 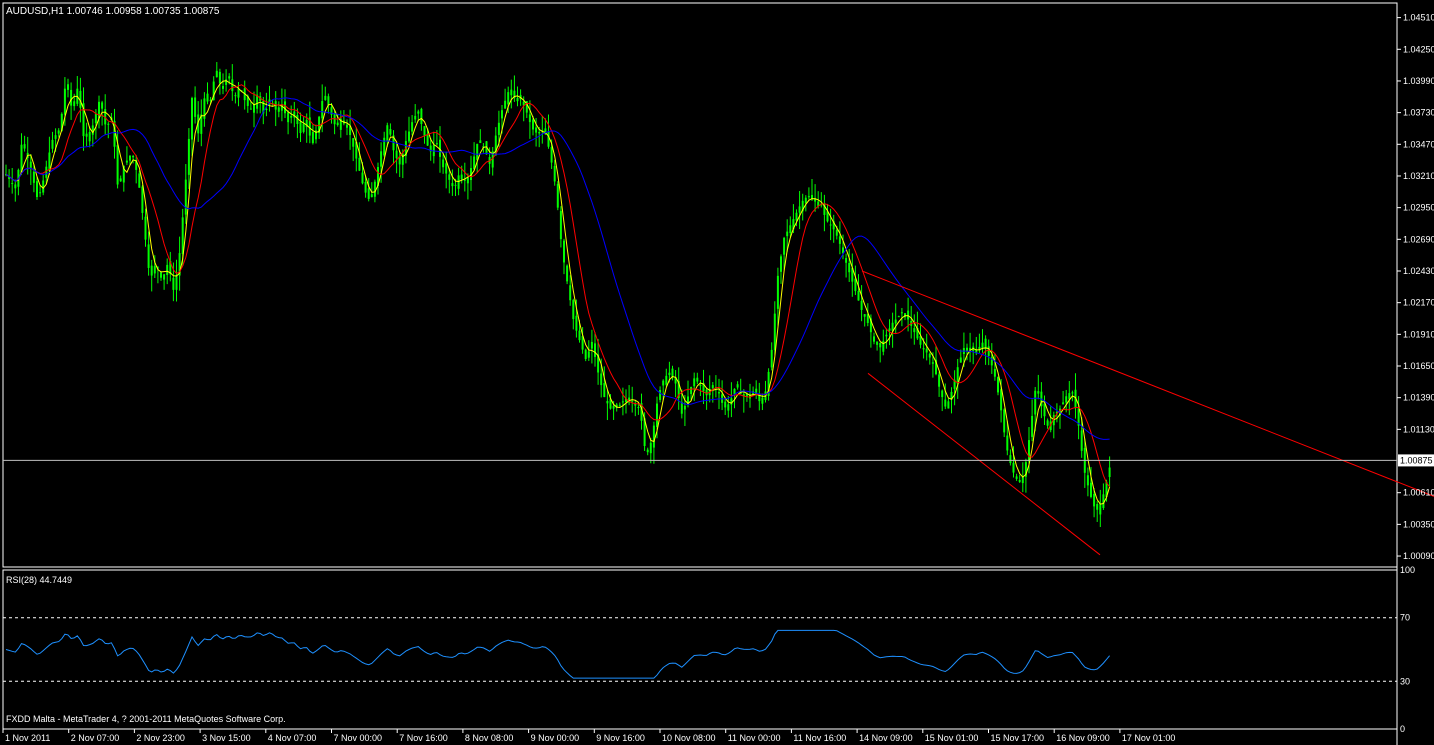 I want to click on price-tick-label: 1.01130, so click(x=1418, y=429).